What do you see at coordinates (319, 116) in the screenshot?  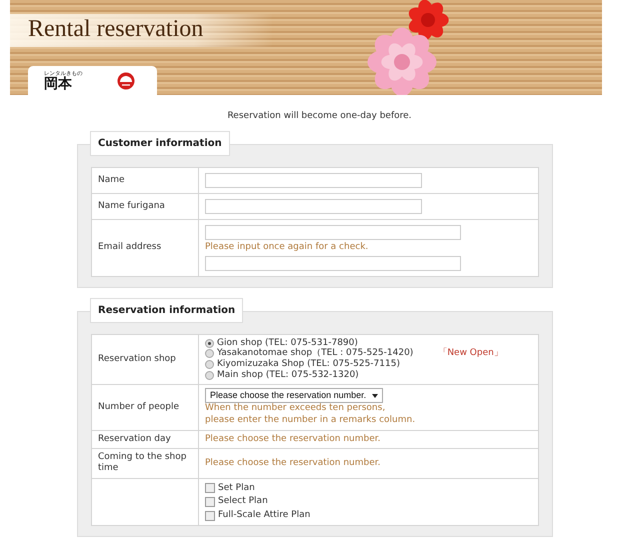 I see `notice-text: Reservation will become one-day before.` at bounding box center [319, 116].